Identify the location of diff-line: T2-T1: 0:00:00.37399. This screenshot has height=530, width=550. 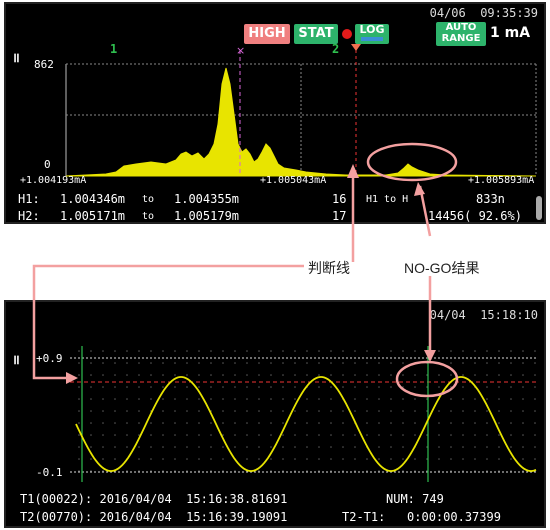
(421, 517).